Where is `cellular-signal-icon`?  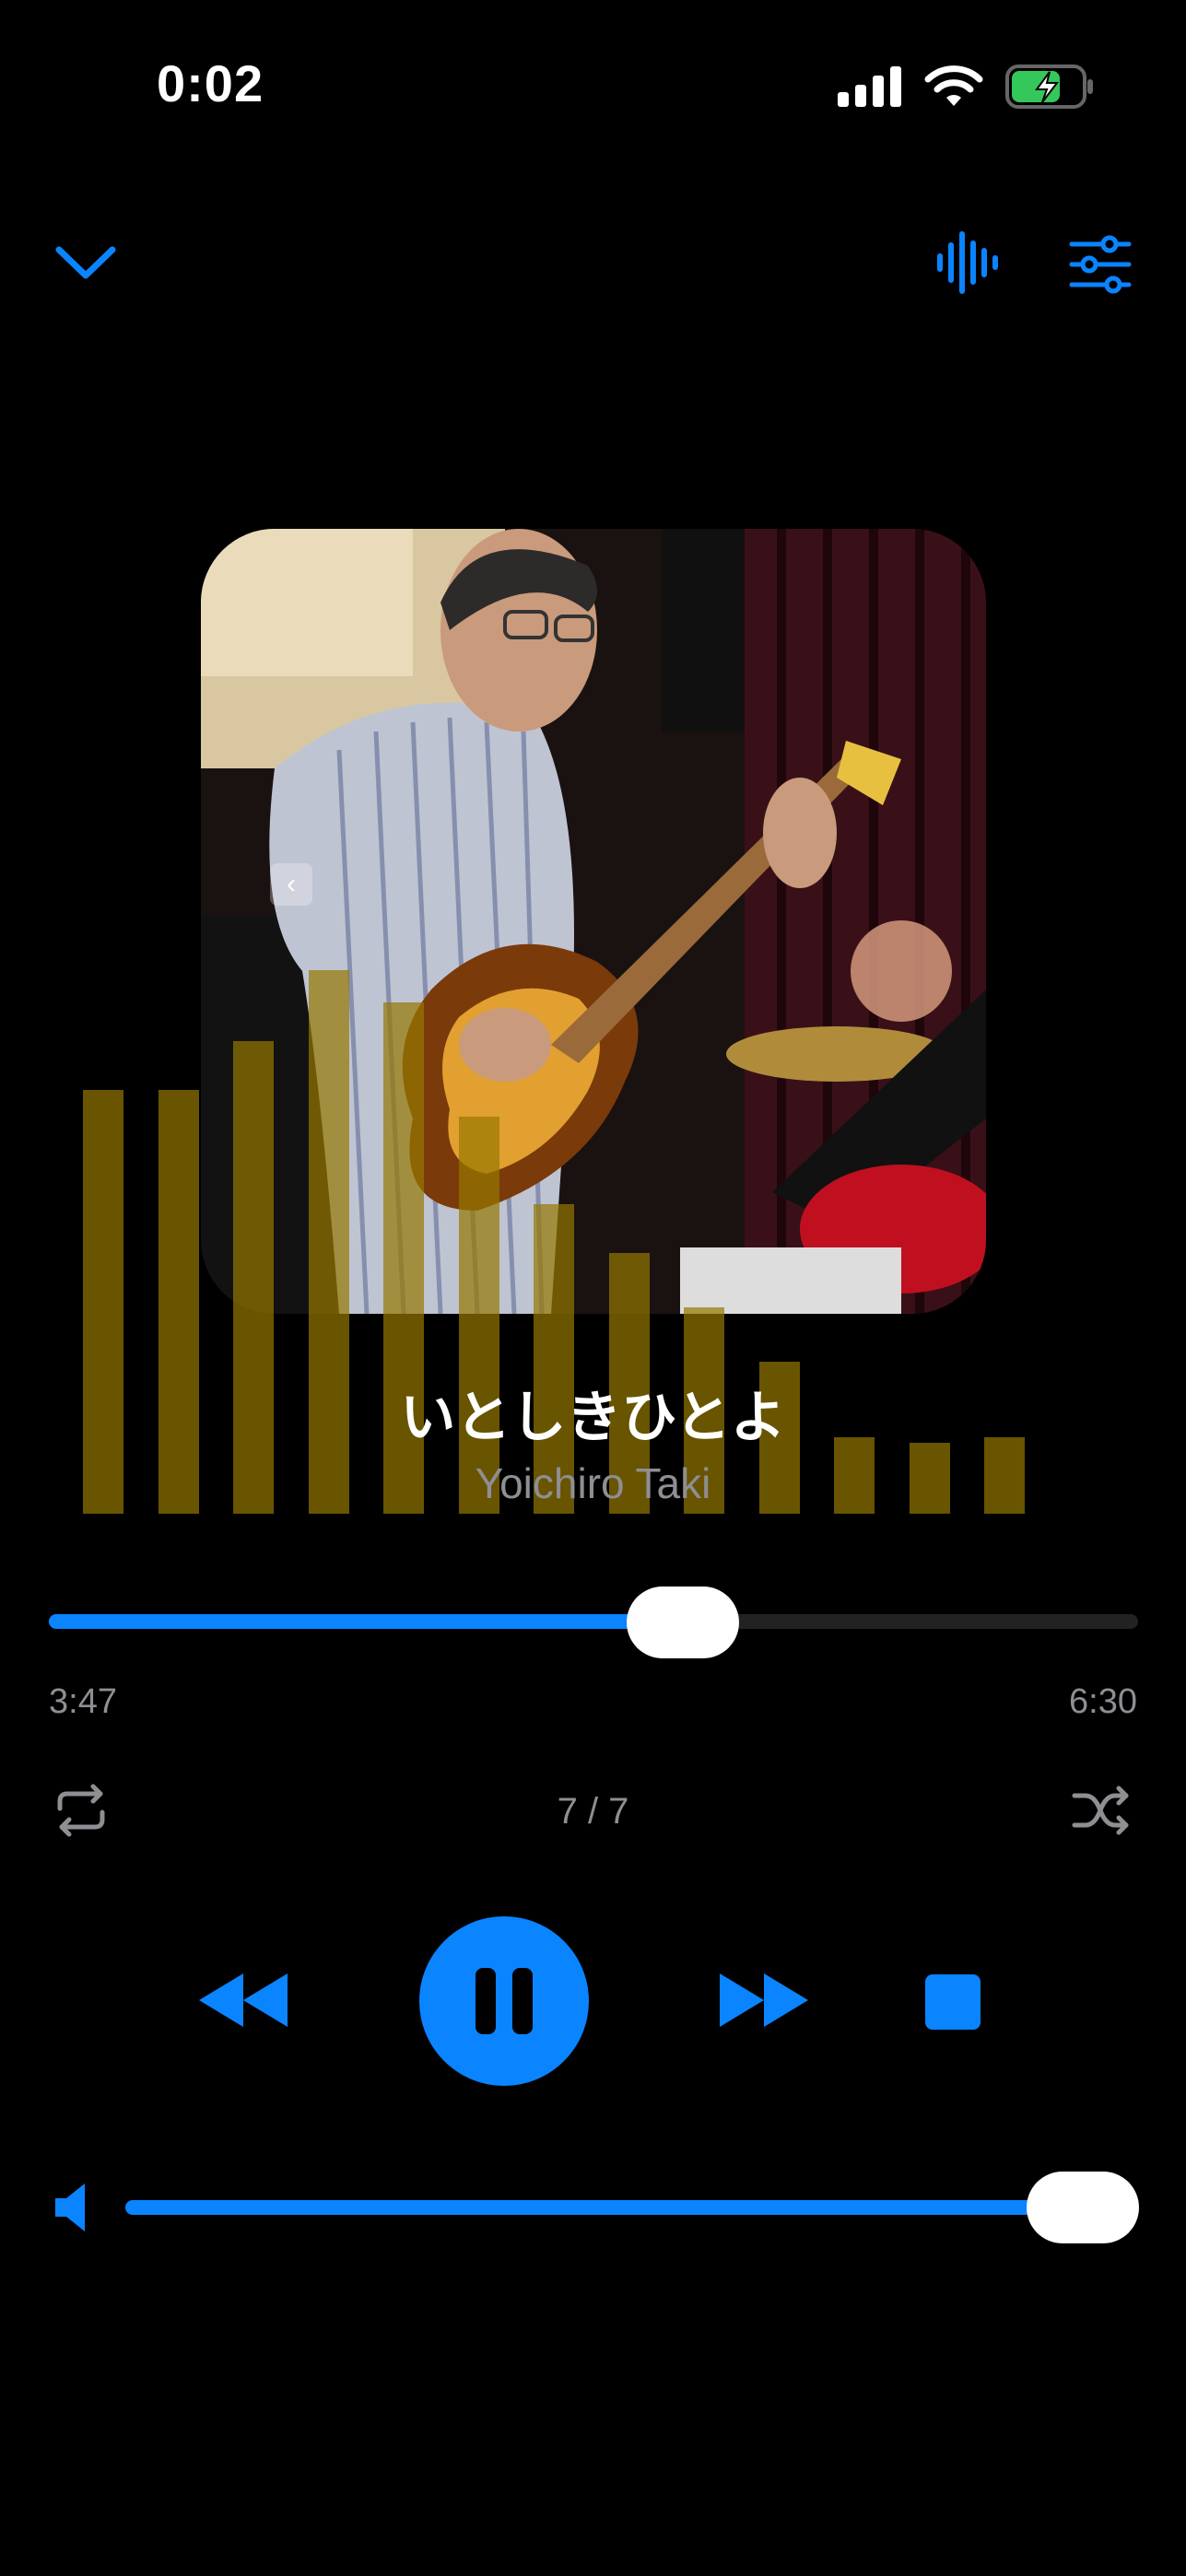
cellular-signal-icon is located at coordinates (869, 86).